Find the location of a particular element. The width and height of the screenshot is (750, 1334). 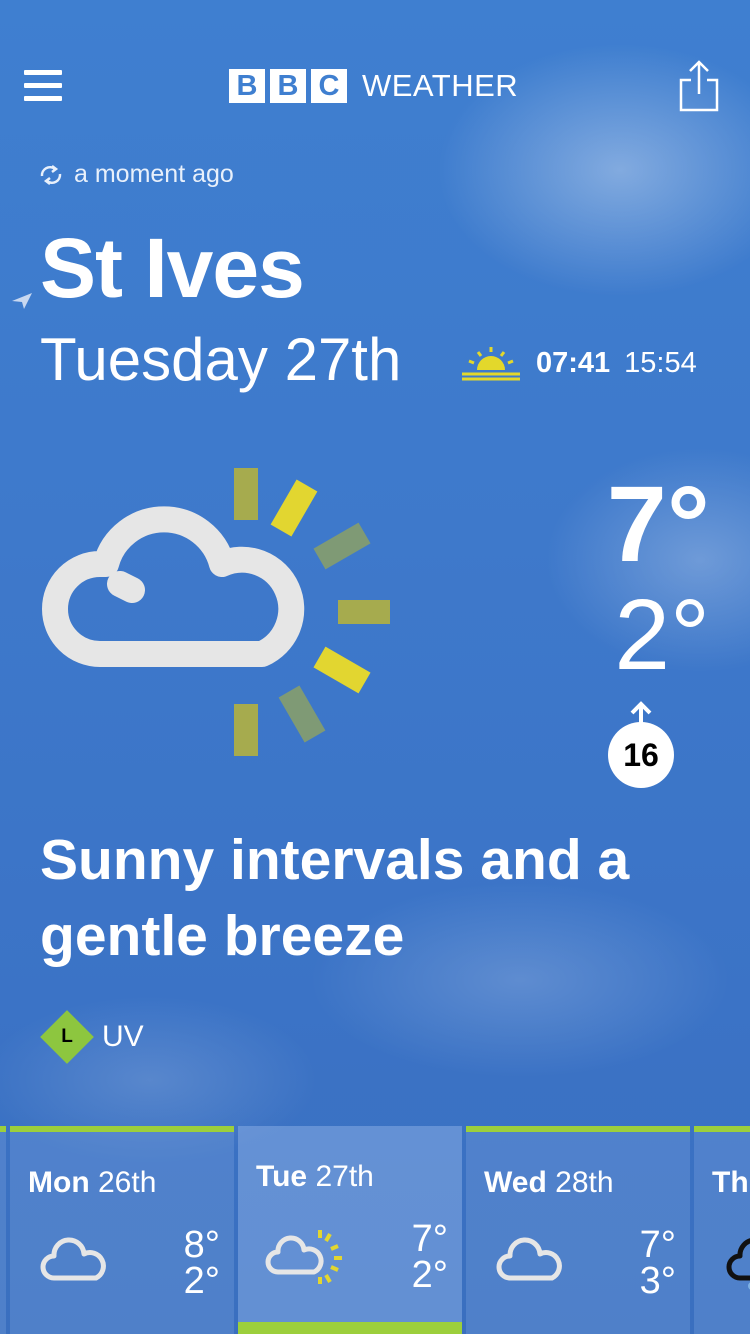

refresh-text: a moment ago is located at coordinates (154, 174).